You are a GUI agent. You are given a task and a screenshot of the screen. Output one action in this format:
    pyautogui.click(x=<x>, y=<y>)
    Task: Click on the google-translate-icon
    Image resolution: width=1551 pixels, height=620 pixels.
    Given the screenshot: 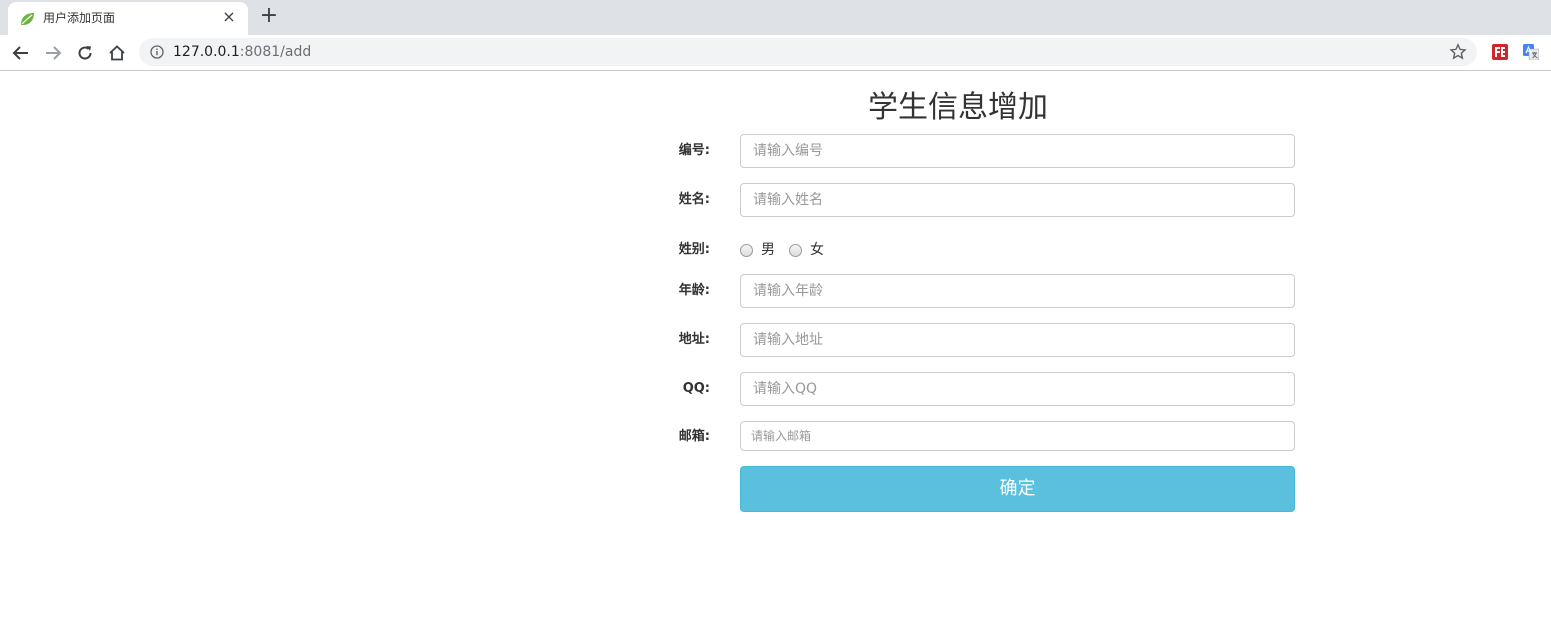 What is the action you would take?
    pyautogui.click(x=1531, y=52)
    